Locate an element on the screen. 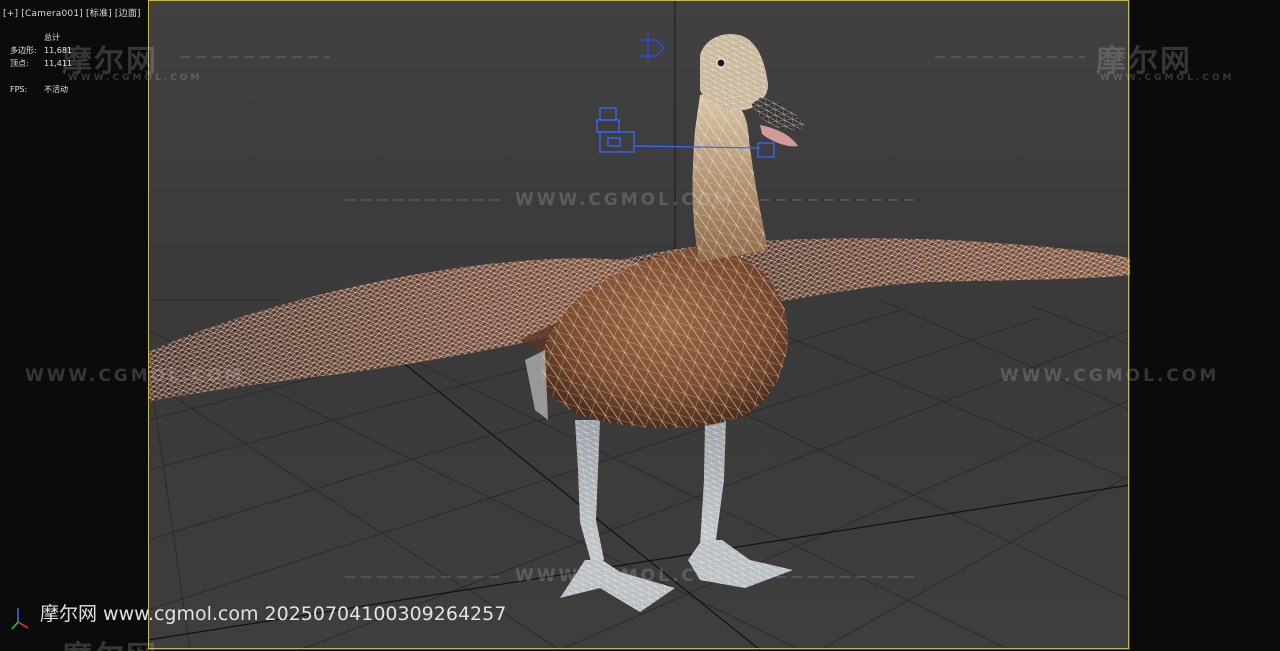 Image resolution: width=1280 pixels, height=651 pixels. viewport-plus-menu: [+] is located at coordinates (10, 14).